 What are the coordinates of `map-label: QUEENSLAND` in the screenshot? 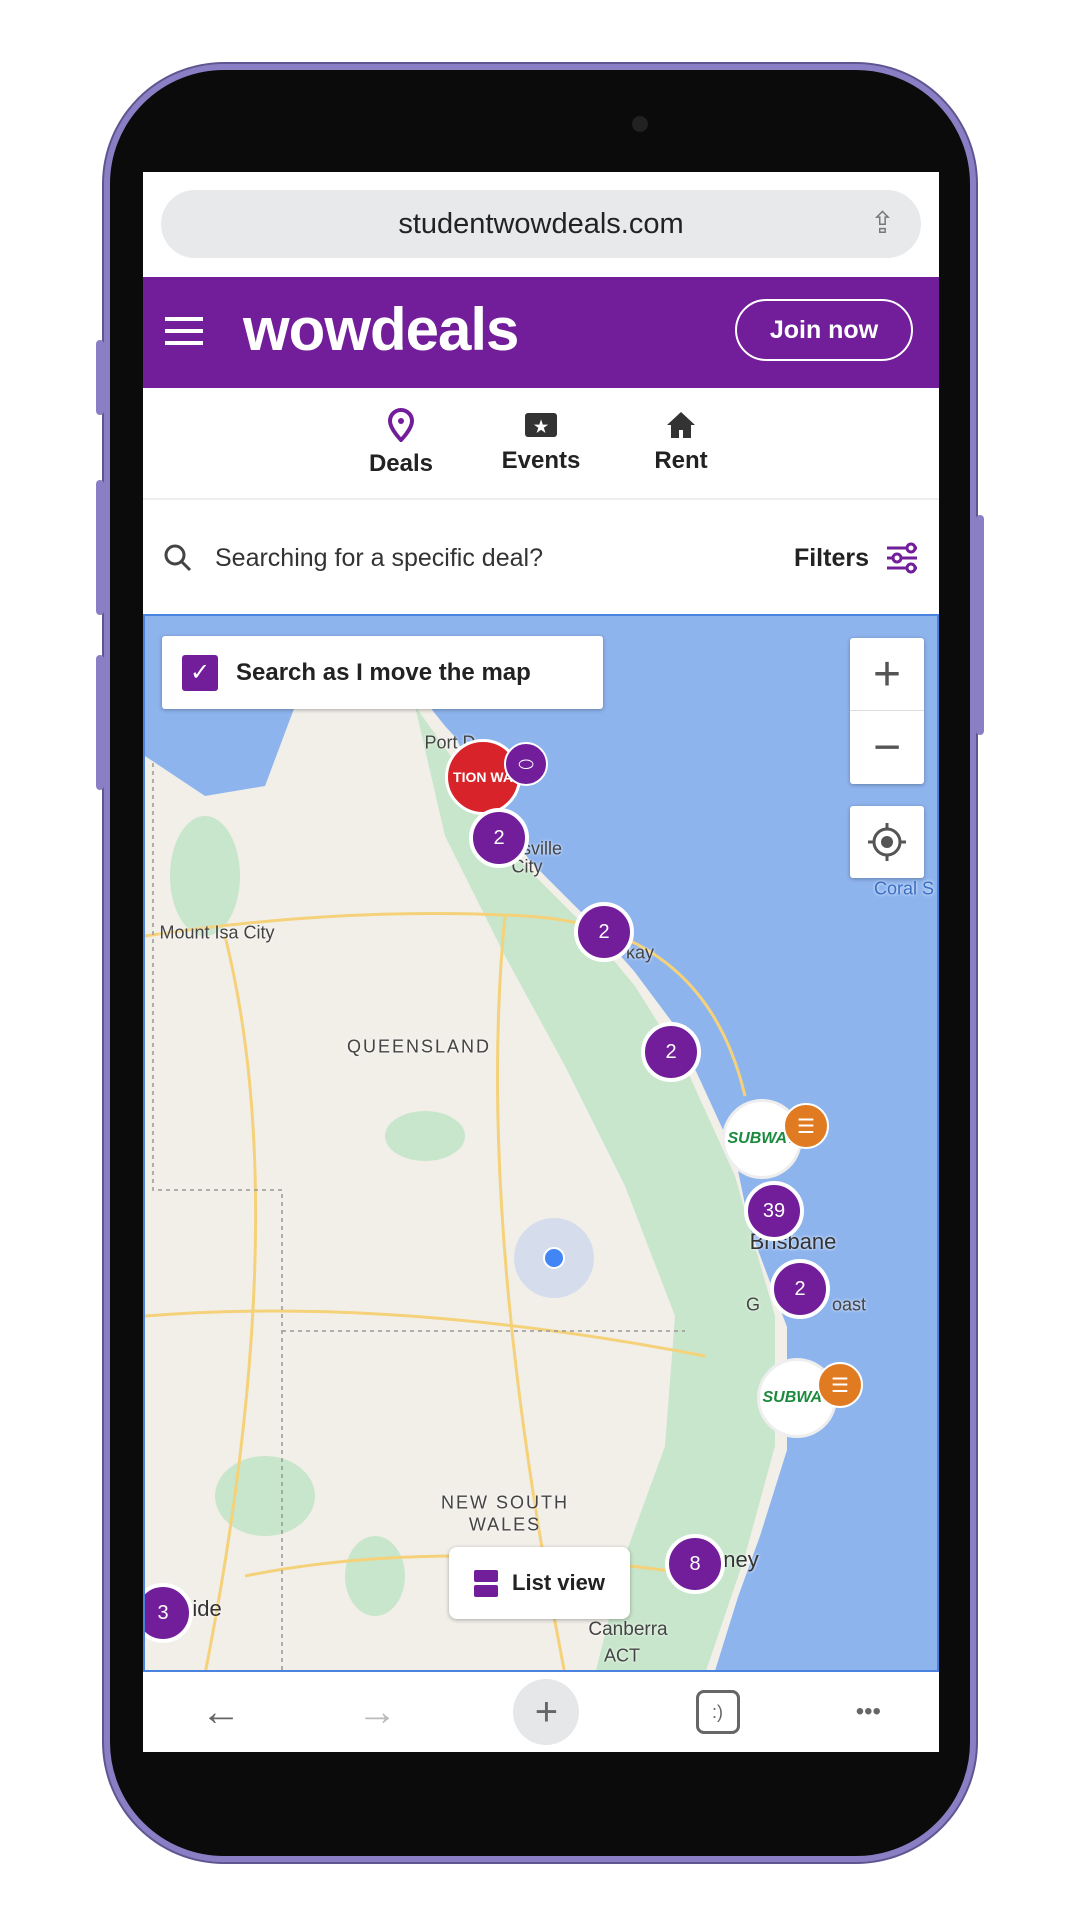 It's located at (419, 1046).